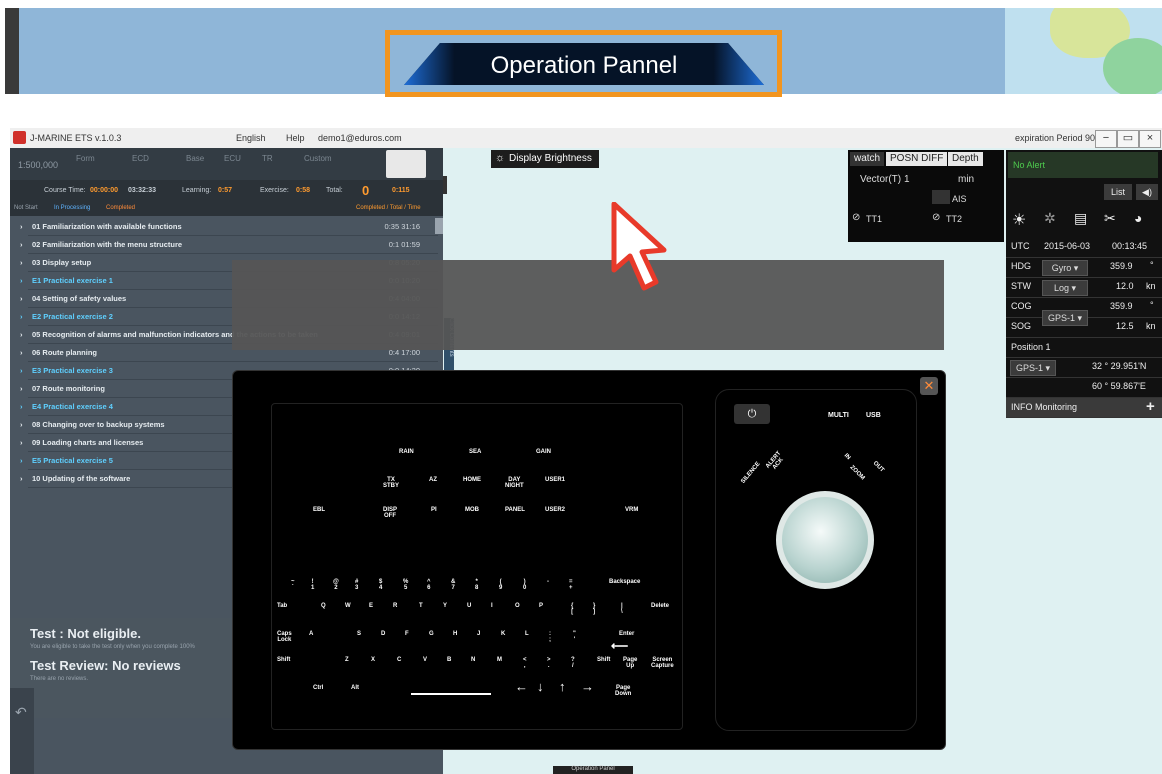  I want to click on zoom-in-key: IN, so click(847, 457).